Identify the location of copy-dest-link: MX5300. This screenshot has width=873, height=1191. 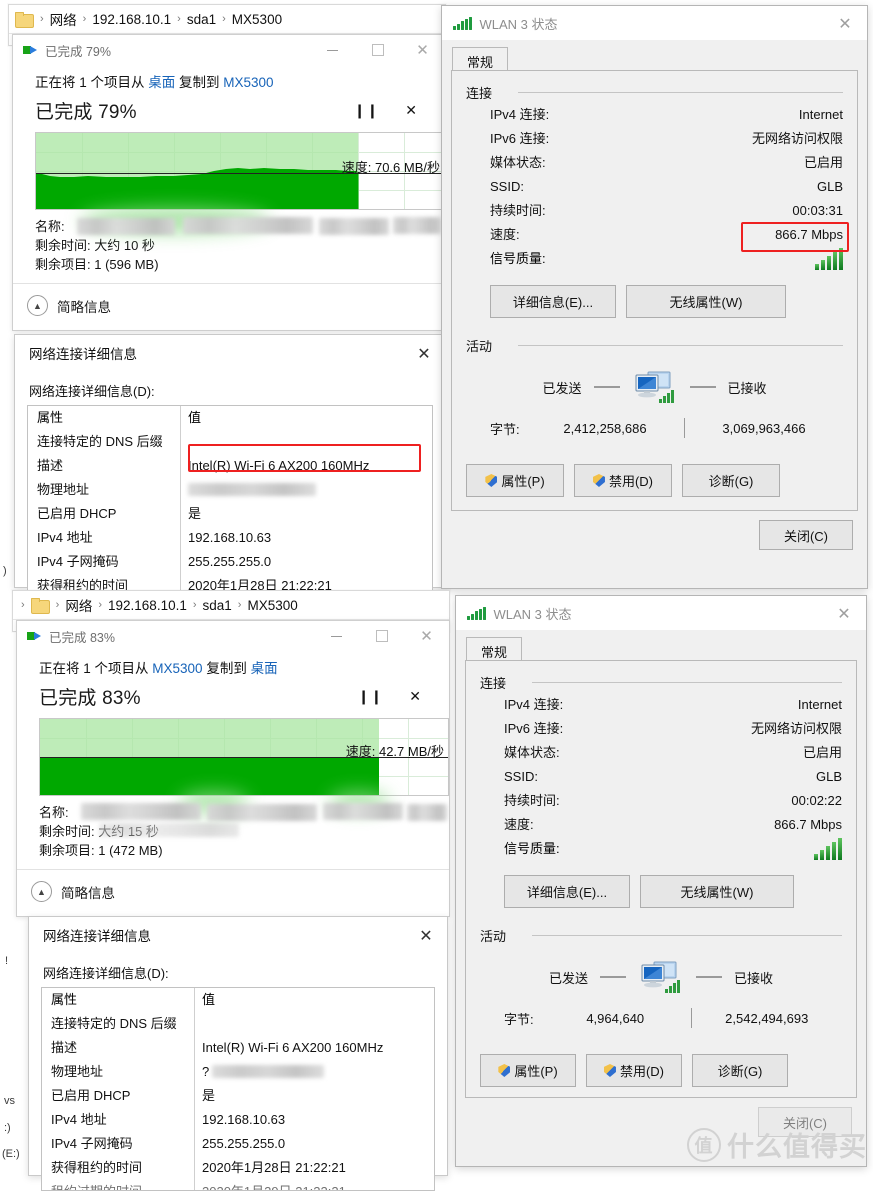
(248, 82).